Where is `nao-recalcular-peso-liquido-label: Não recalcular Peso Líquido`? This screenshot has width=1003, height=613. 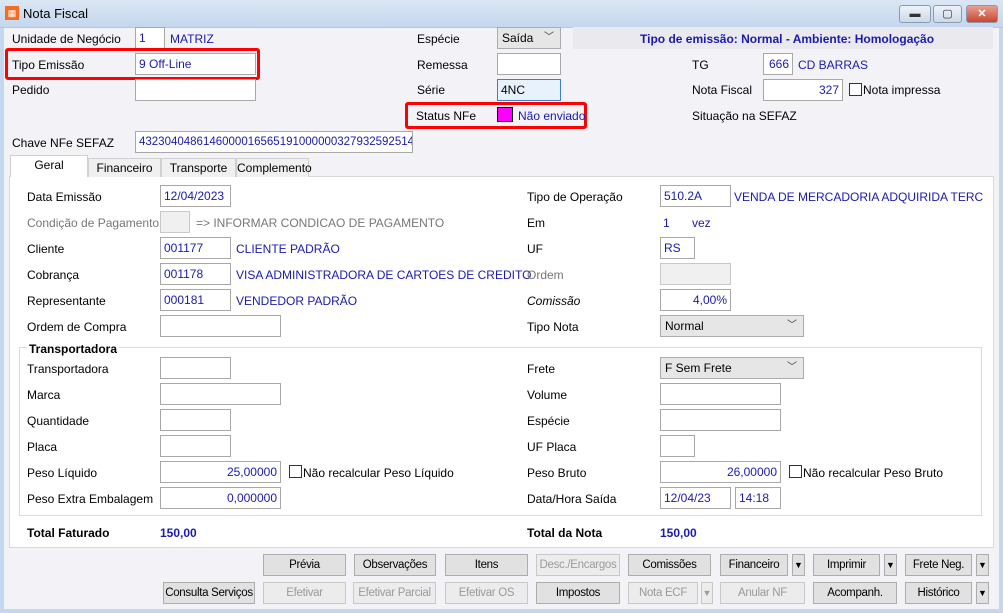
nao-recalcular-peso-liquido-label: Não recalcular Peso Líquido is located at coordinates (378, 473).